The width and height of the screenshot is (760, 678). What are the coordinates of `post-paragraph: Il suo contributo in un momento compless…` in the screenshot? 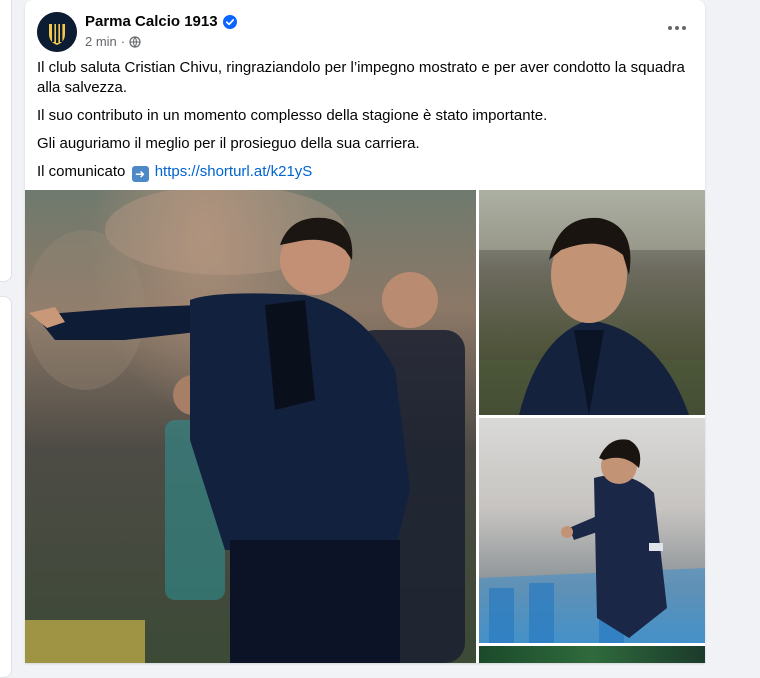 It's located at (292, 115).